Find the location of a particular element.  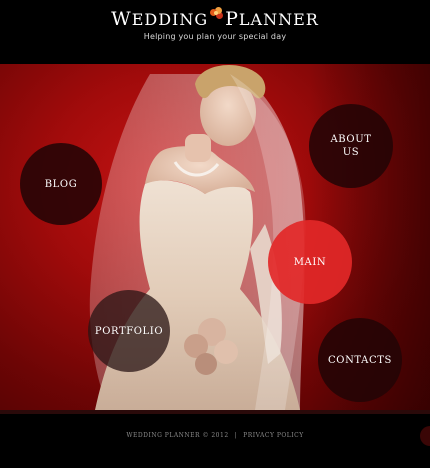

nav-about-line2: US is located at coordinates (351, 152).